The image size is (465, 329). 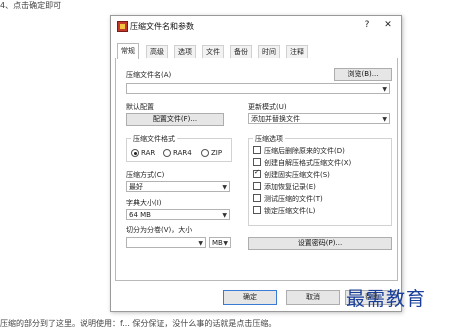 I want to click on help-title-button: ?, so click(x=367, y=25).